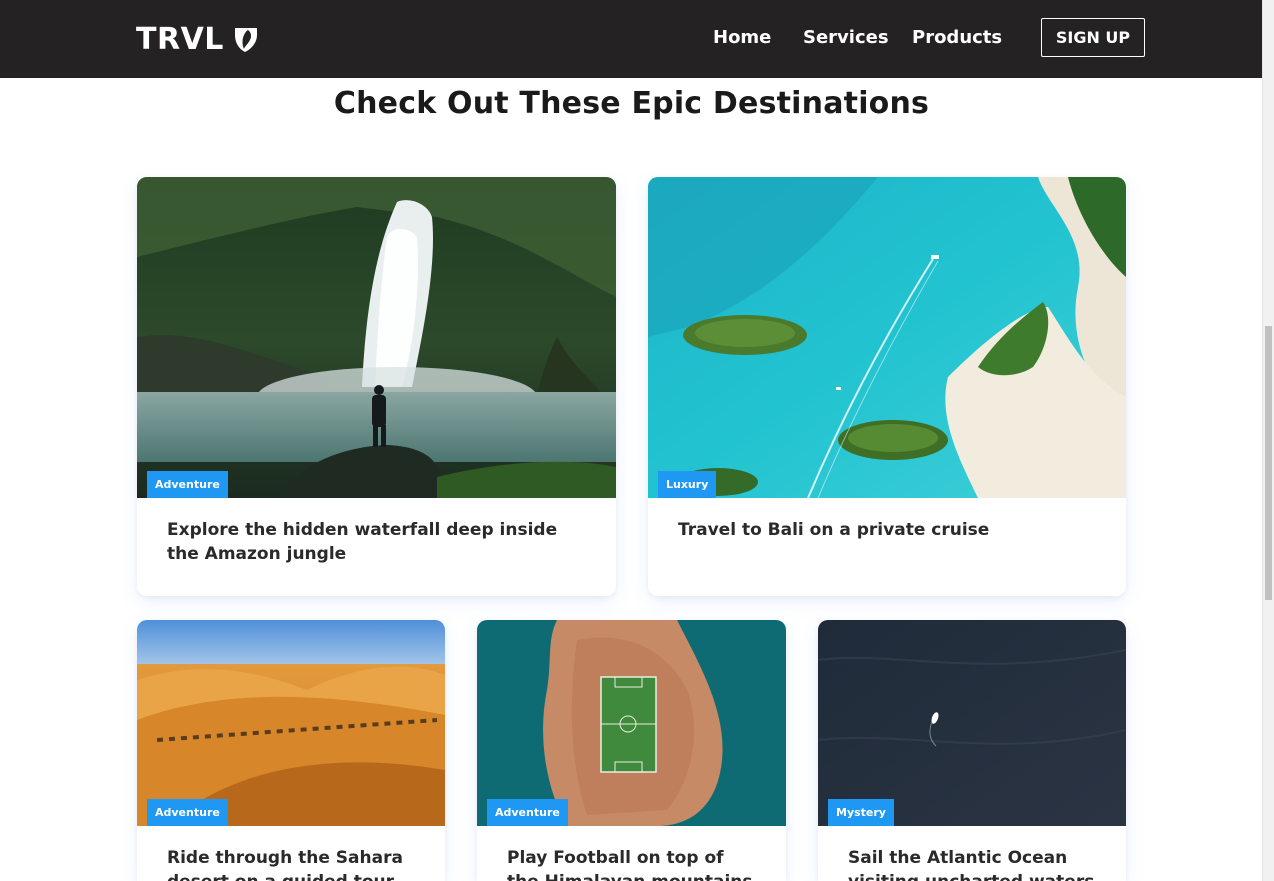 Image resolution: width=1274 pixels, height=881 pixels. I want to click on waterfall-image, so click(376, 337).